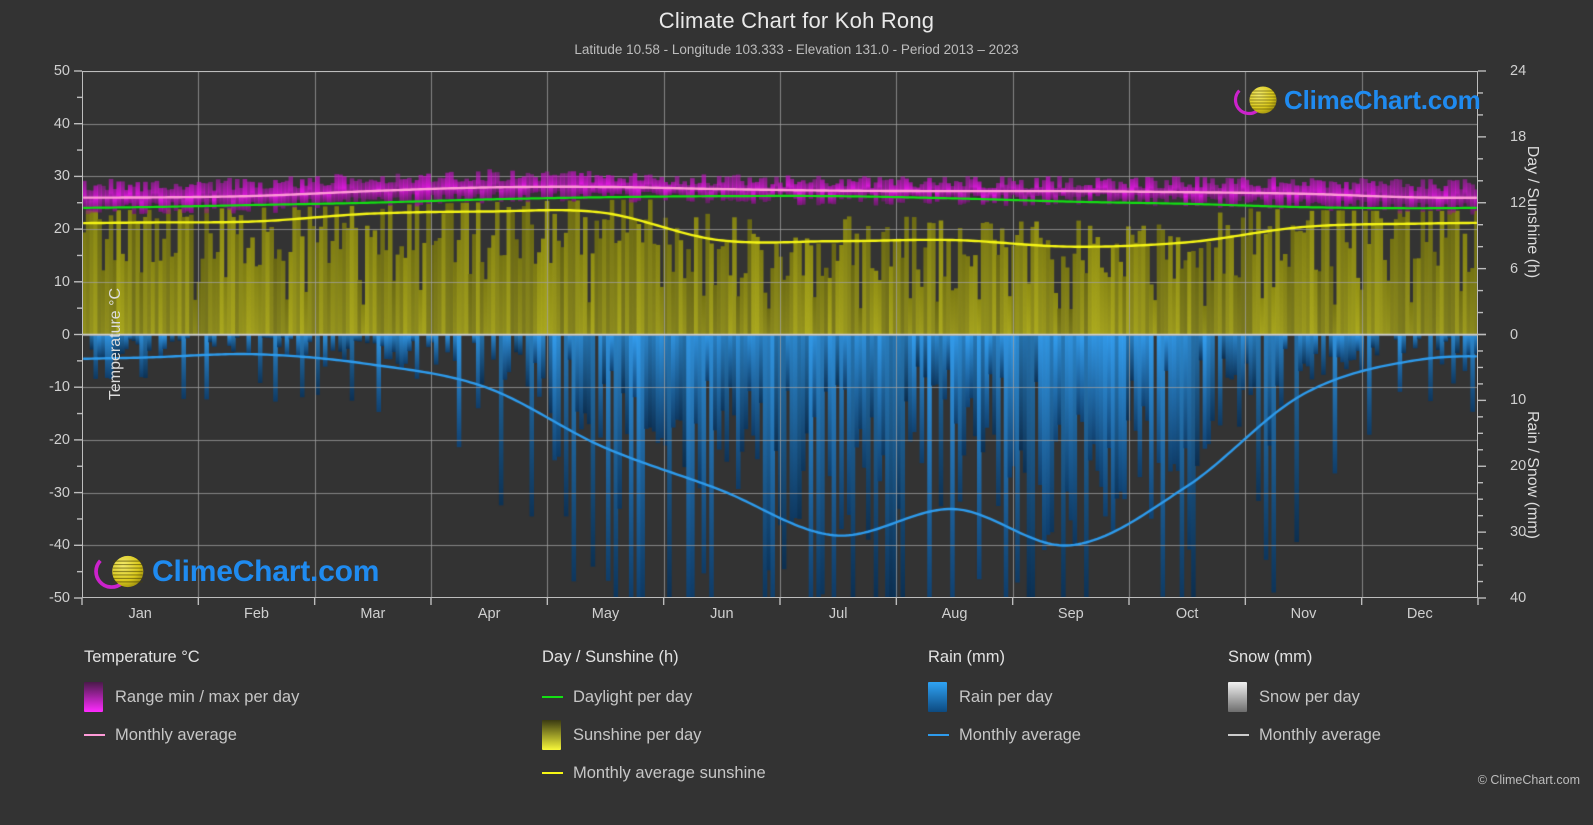 The image size is (1593, 825). Describe the element at coordinates (489, 614) in the screenshot. I see `x-axis-tick: Apr` at that location.